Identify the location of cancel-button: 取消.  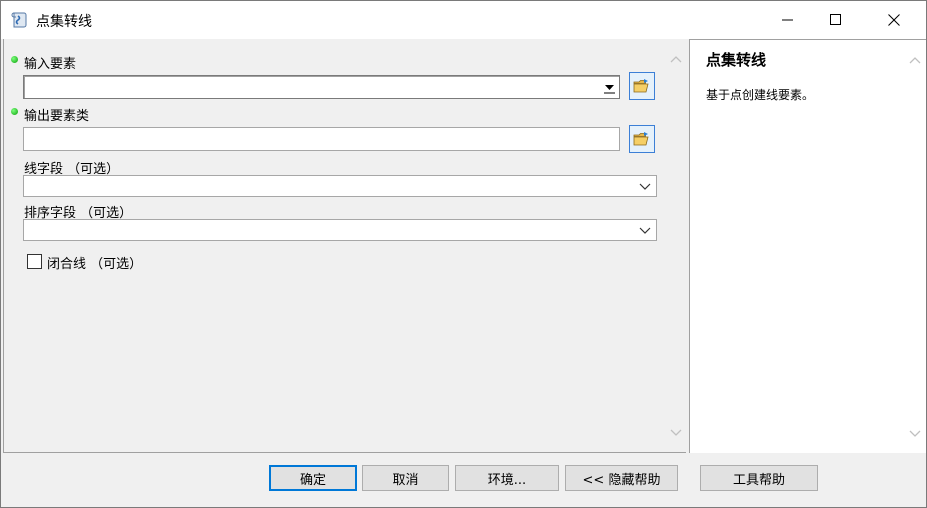
(405, 478).